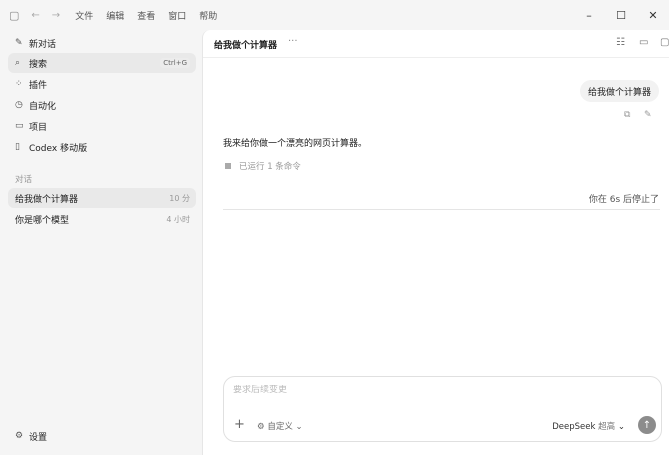  What do you see at coordinates (208, 15) in the screenshot?
I see `menu-help: 帮助` at bounding box center [208, 15].